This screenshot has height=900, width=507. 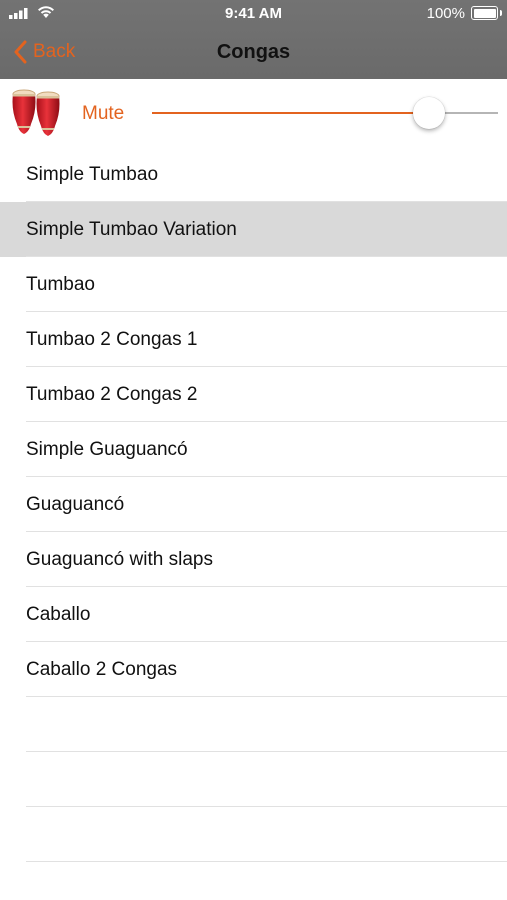 I want to click on rhythm-label: Simple Tumbao Variation, so click(x=131, y=229).